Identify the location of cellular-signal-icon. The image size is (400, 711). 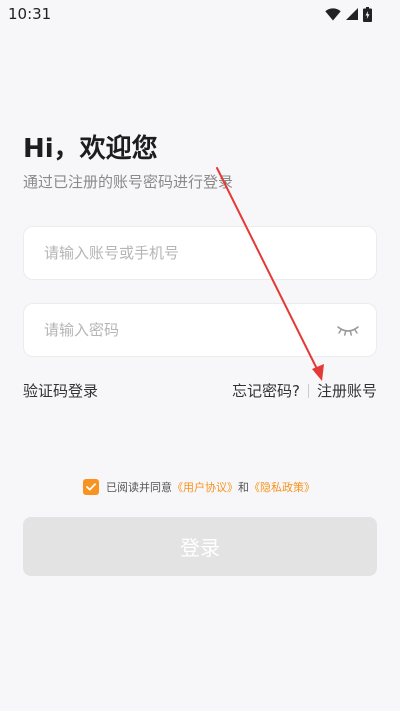
(352, 14).